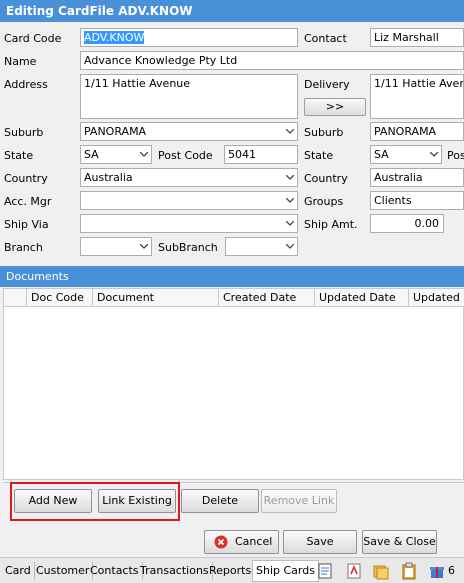 The image size is (464, 583). I want to click on ship-via-dropdown, so click(189, 223).